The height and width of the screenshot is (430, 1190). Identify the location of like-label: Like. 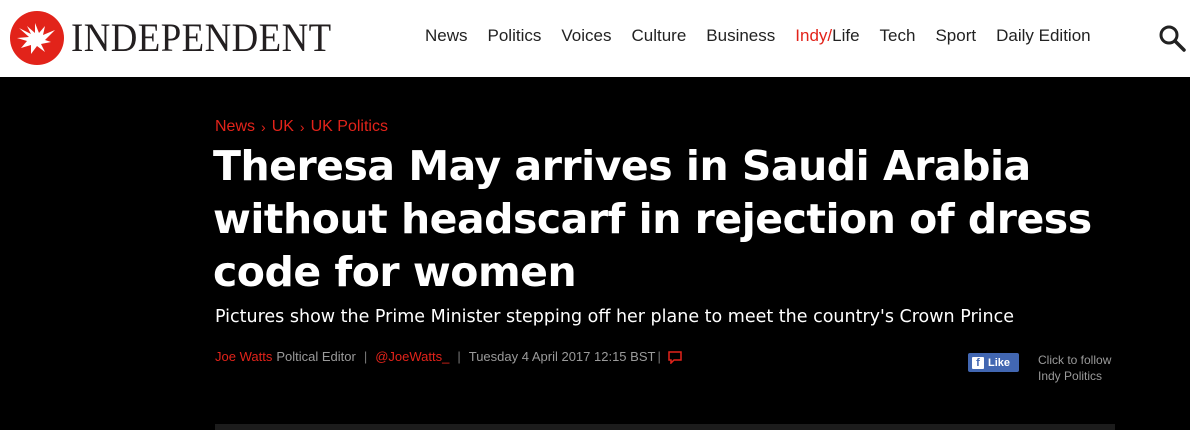
(999, 362).